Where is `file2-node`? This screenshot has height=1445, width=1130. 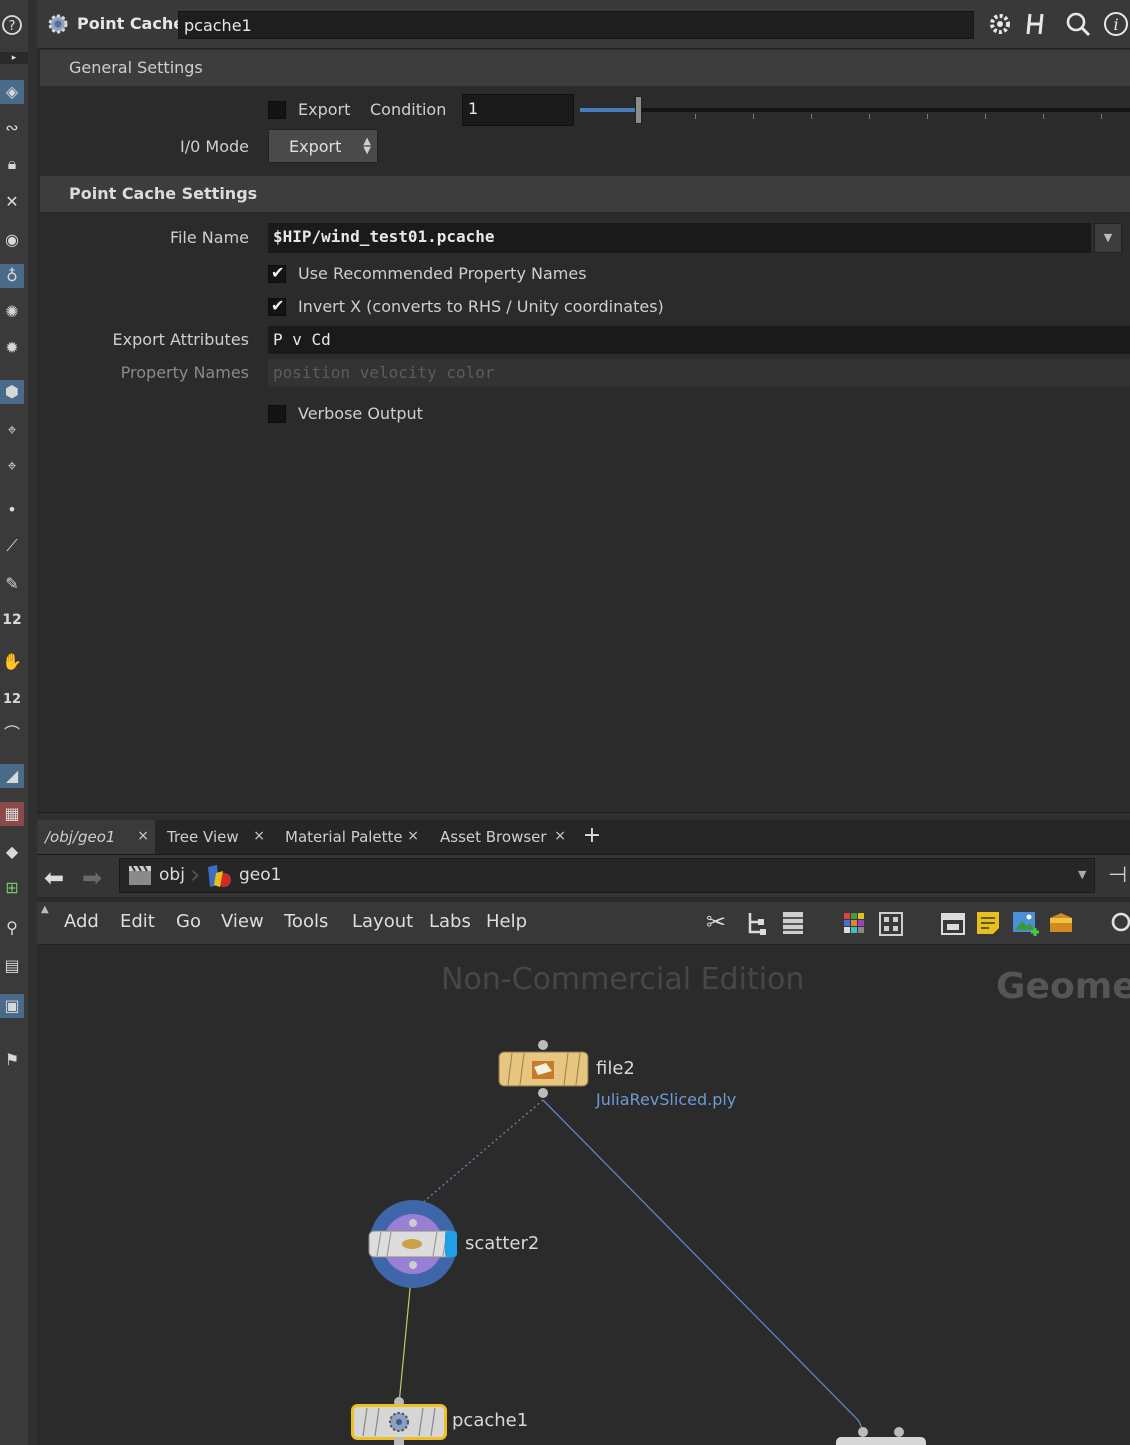 file2-node is located at coordinates (544, 1069).